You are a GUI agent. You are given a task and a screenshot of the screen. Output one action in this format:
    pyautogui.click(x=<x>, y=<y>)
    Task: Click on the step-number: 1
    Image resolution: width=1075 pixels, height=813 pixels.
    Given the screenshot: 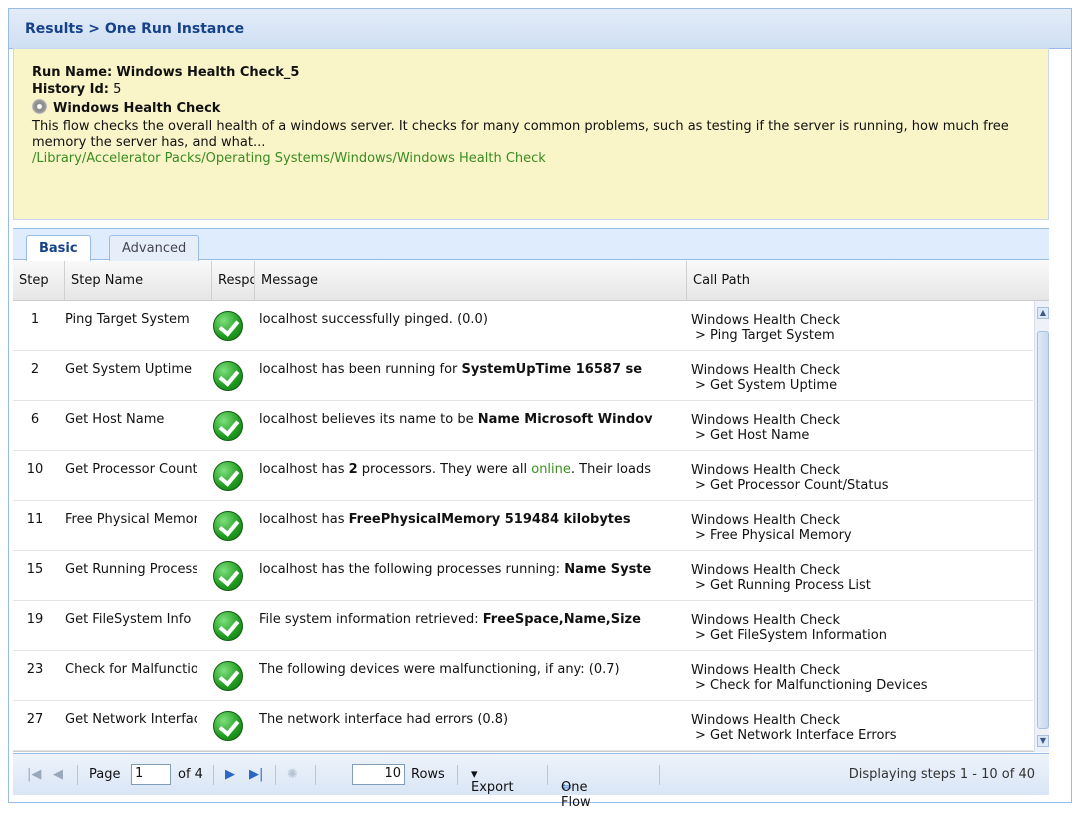 What is the action you would take?
    pyautogui.click(x=35, y=319)
    